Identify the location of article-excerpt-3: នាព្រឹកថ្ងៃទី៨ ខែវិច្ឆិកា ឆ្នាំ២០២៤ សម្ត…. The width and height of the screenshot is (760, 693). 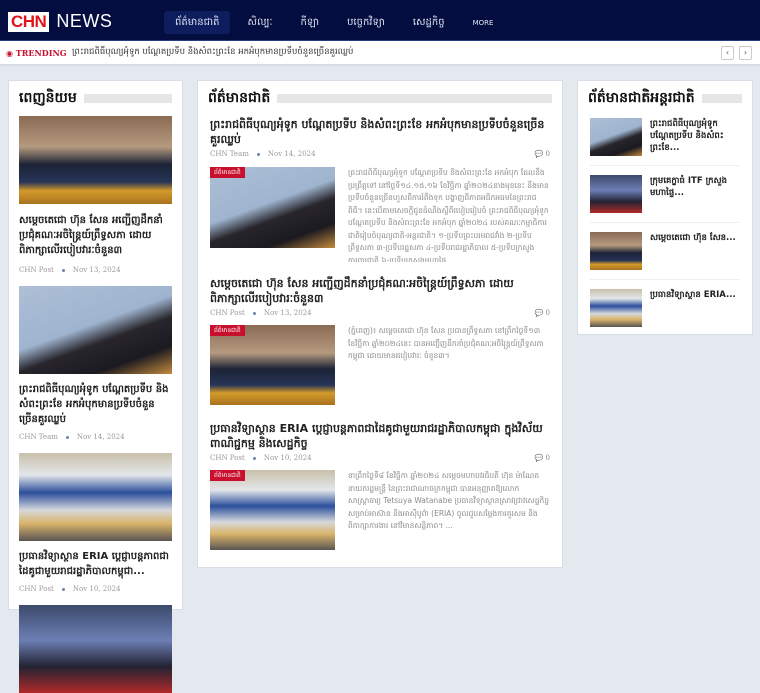
(449, 500).